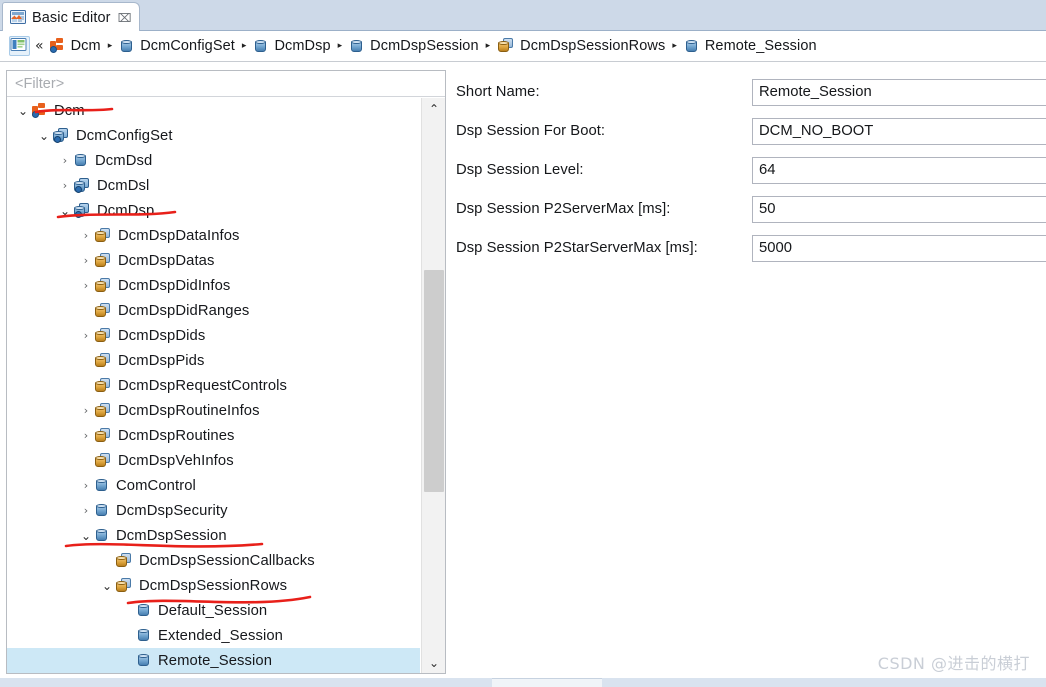 Image resolution: width=1046 pixels, height=687 pixels. I want to click on tree-row: › DcmDsd, so click(213, 160).